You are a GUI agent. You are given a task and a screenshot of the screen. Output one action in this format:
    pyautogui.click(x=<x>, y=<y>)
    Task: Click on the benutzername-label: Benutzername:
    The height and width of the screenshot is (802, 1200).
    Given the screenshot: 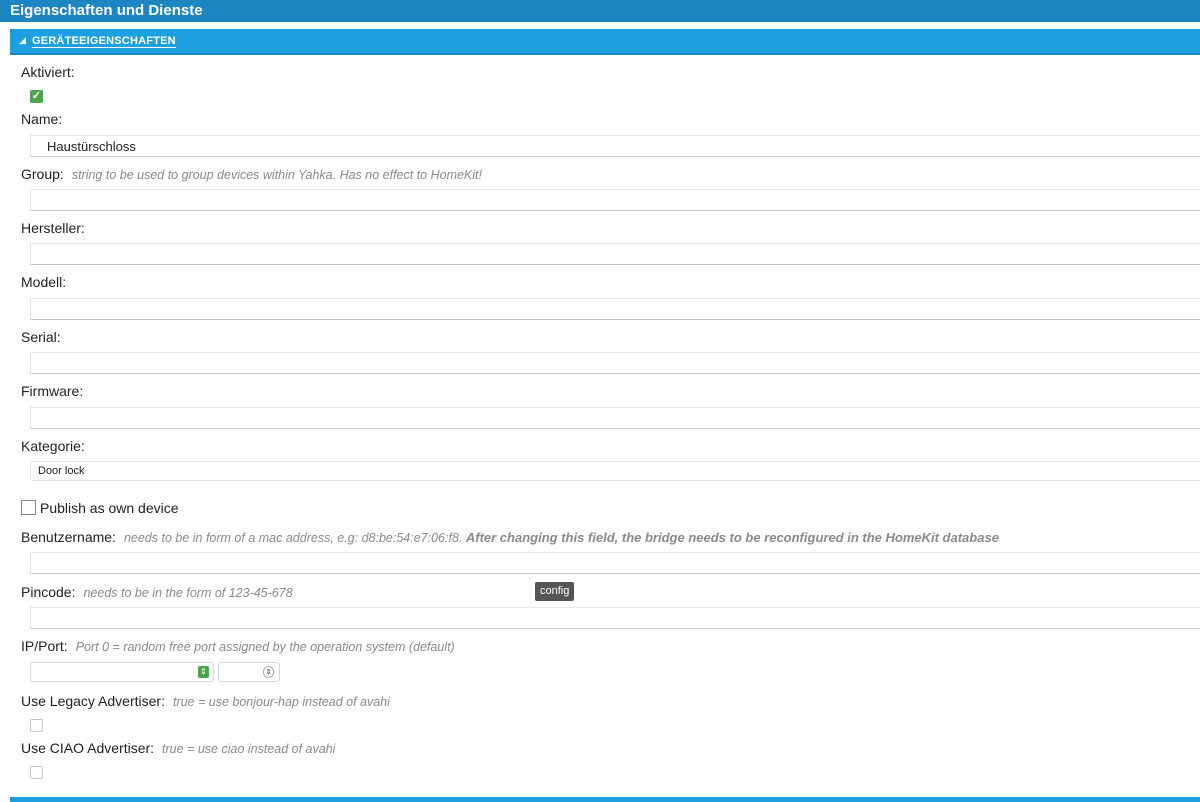 What is the action you would take?
    pyautogui.click(x=68, y=537)
    